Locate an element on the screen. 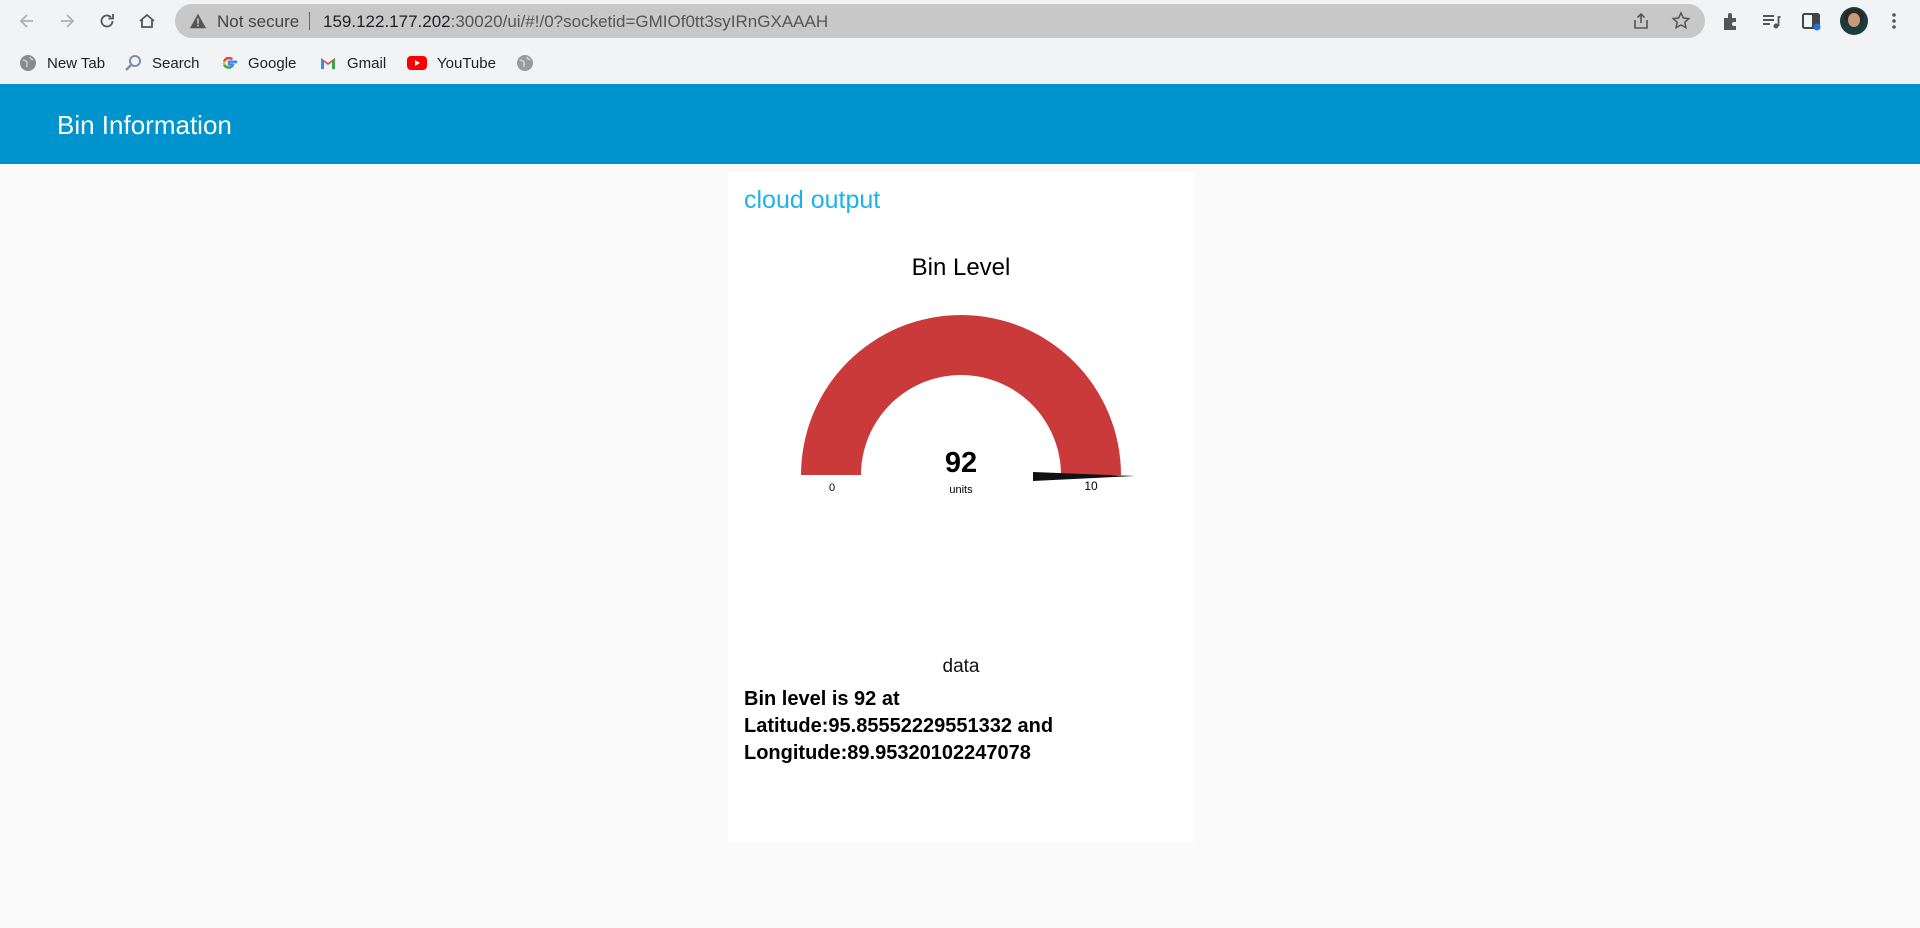 Image resolution: width=1920 pixels, height=928 pixels. share-icon is located at coordinates (1641, 21).